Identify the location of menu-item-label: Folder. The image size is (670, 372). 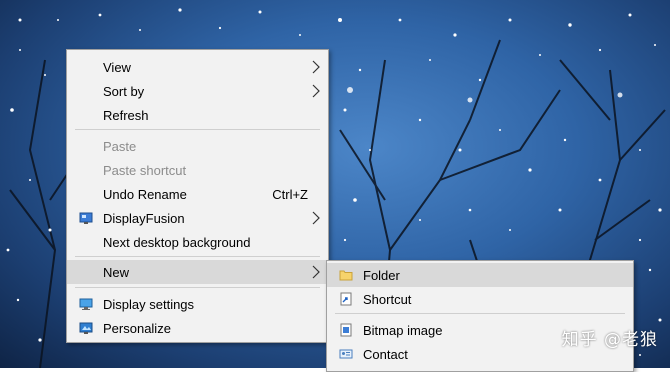
(381, 275).